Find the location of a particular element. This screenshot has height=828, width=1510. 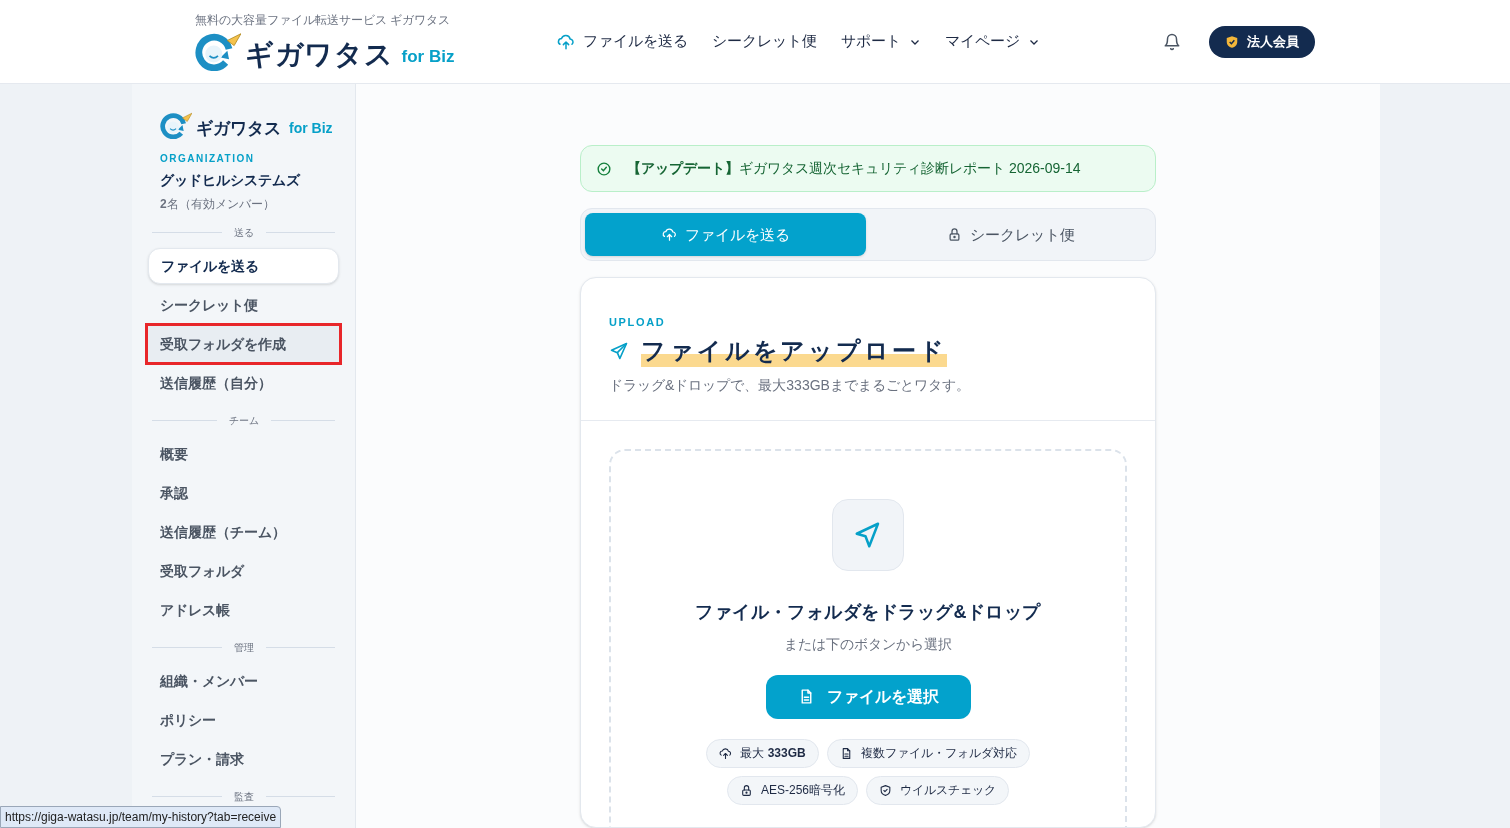

sidebar-item: 送信履歴（チーム） is located at coordinates (243, 532).